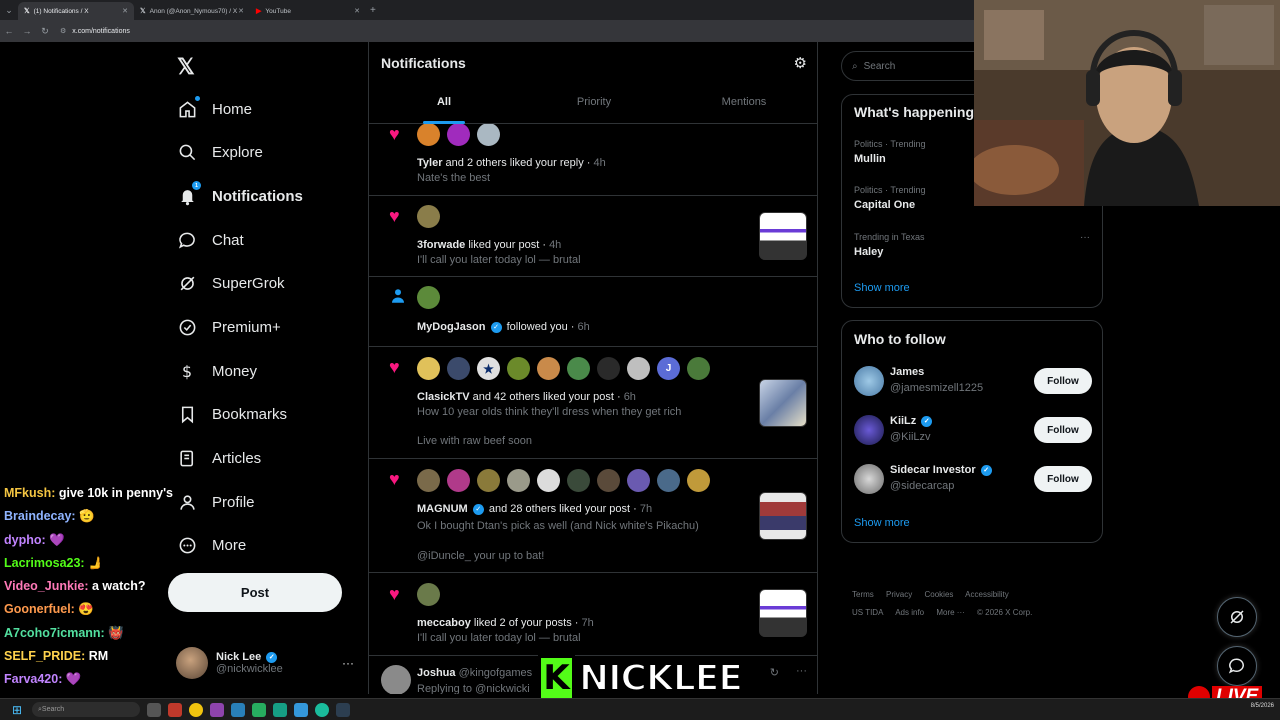 Image resolution: width=1280 pixels, height=720 pixels. Describe the element at coordinates (1237, 666) in the screenshot. I see `chat-icon` at that location.